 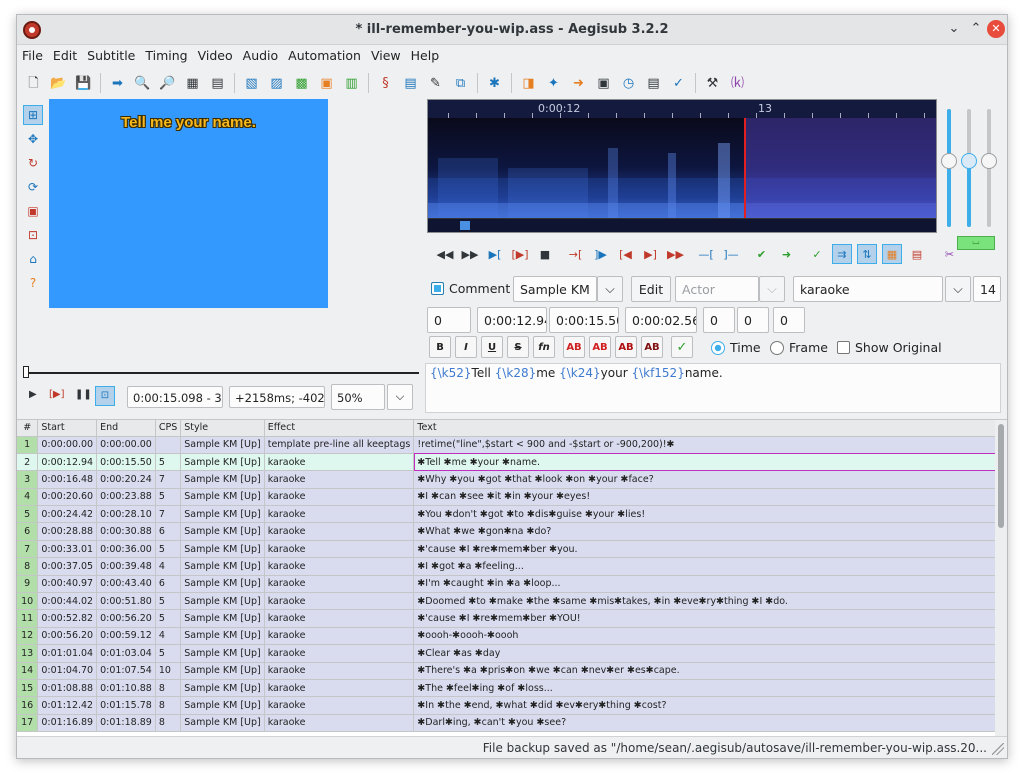 What do you see at coordinates (411, 83) in the screenshot?
I see `shift-times-icon: ▤` at bounding box center [411, 83].